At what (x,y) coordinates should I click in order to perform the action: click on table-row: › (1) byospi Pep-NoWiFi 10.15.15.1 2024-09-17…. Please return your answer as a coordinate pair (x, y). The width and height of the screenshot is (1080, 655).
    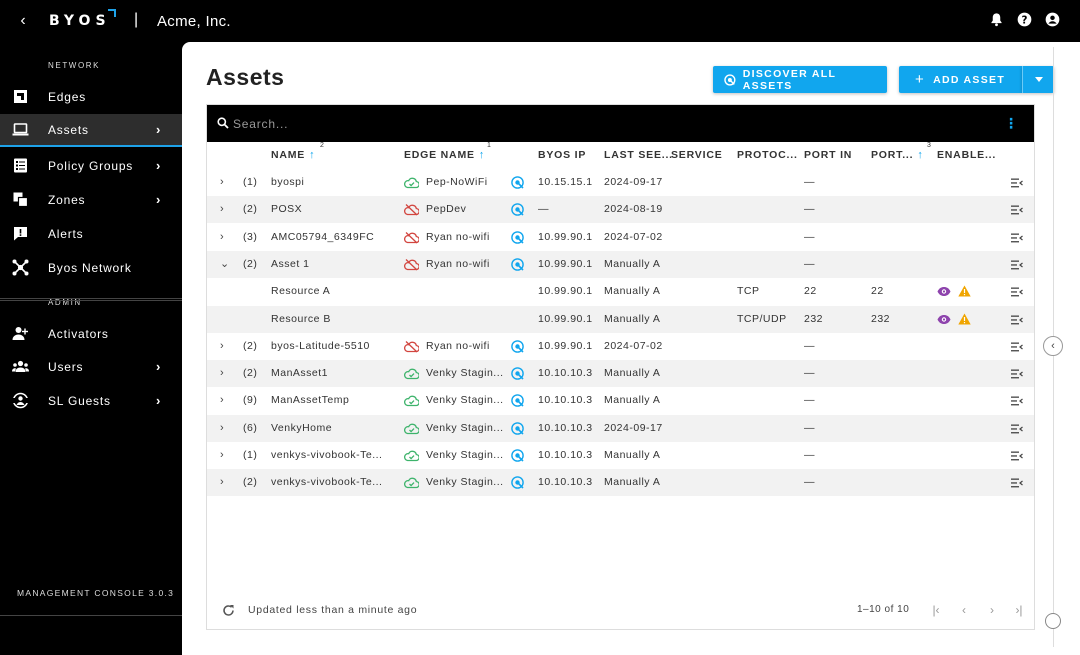
    Looking at the image, I should click on (620, 182).